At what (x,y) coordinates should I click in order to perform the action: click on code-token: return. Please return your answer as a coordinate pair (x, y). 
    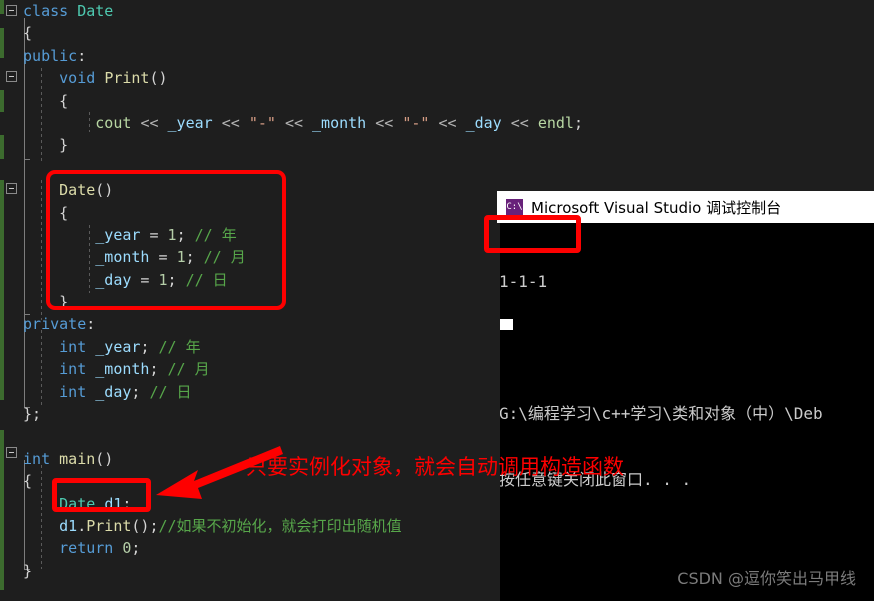
    Looking at the image, I should click on (86, 548).